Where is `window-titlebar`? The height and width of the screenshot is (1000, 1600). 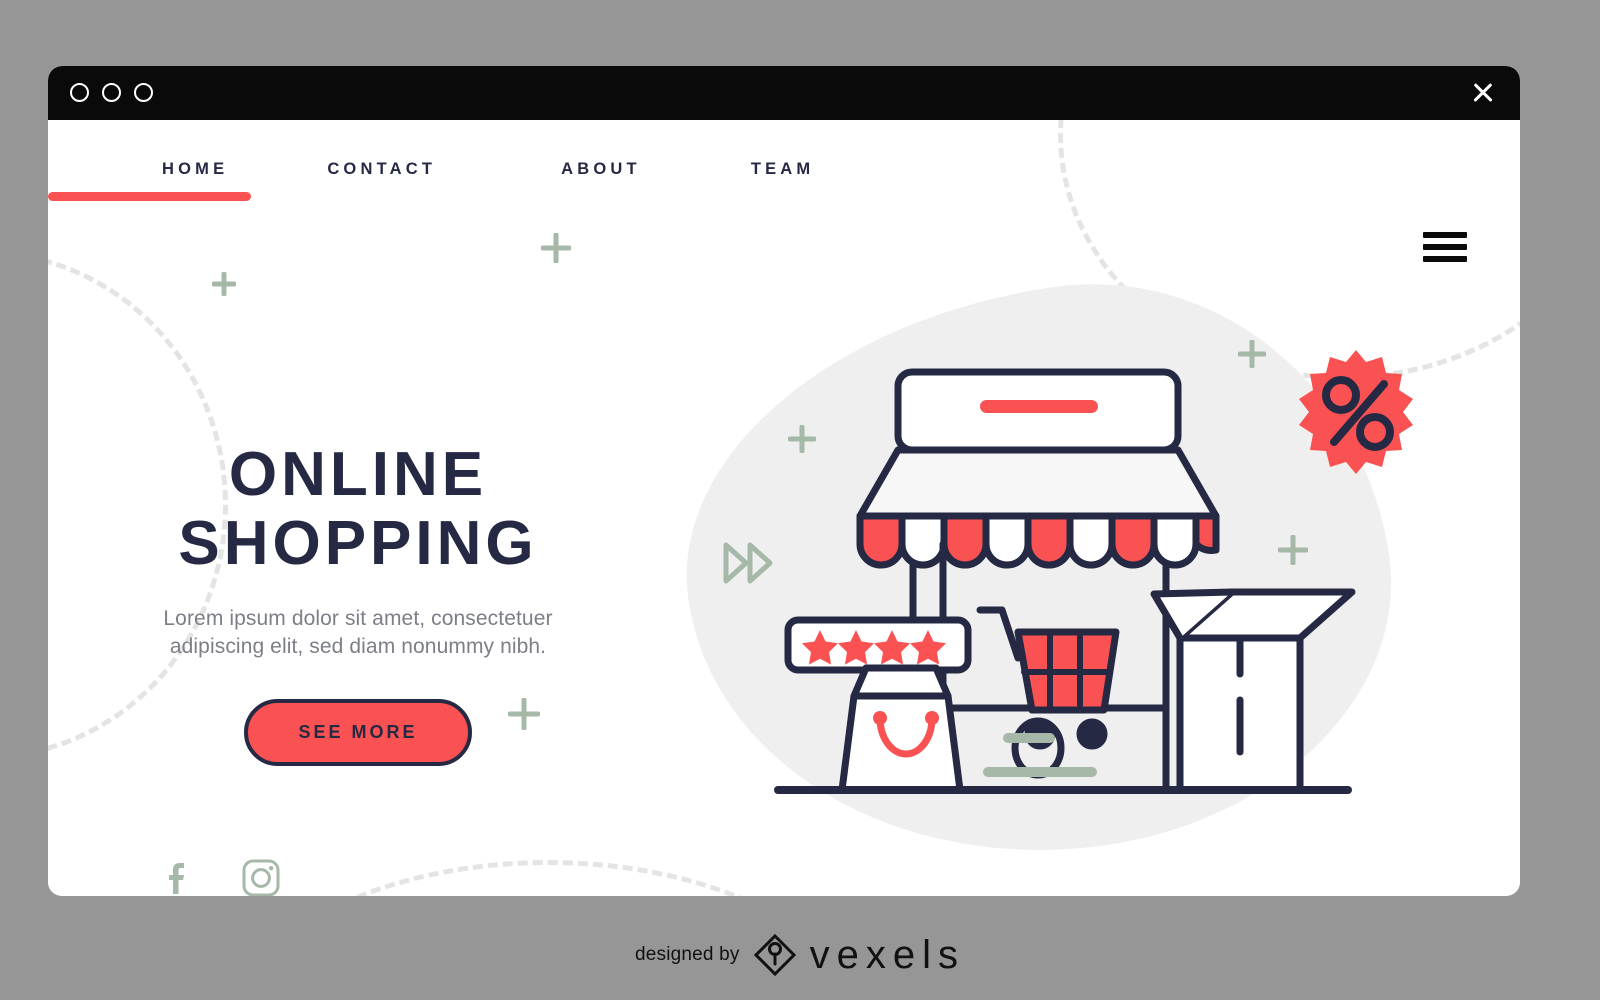 window-titlebar is located at coordinates (784, 93).